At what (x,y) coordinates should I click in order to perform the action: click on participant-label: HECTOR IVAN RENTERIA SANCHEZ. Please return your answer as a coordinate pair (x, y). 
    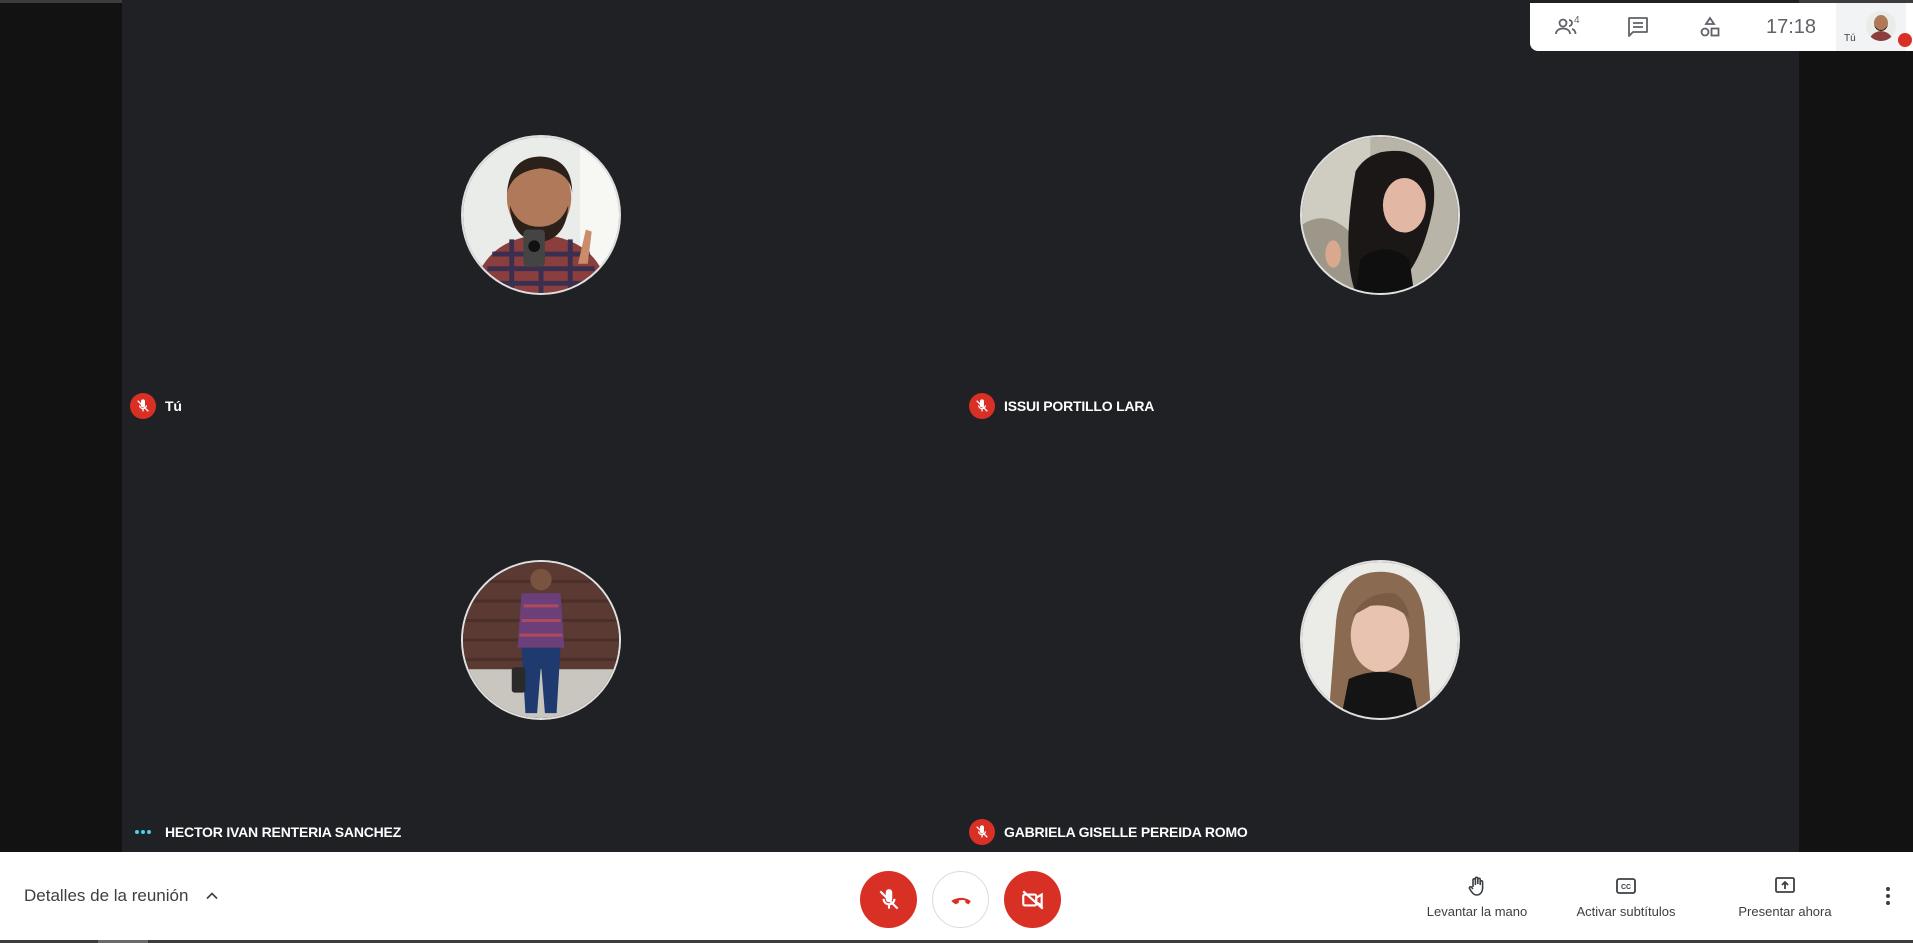
    Looking at the image, I should click on (265, 832).